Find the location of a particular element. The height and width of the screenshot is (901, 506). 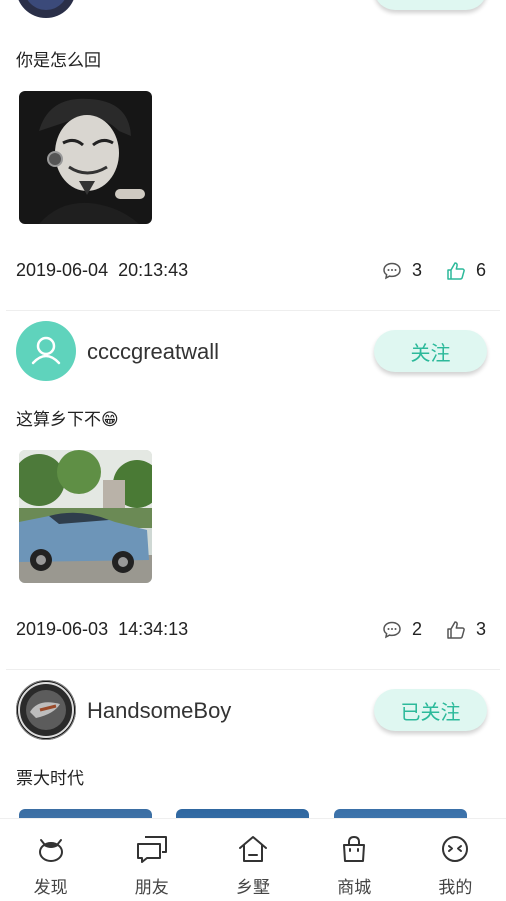

post-text: 票大时代 is located at coordinates (50, 779).